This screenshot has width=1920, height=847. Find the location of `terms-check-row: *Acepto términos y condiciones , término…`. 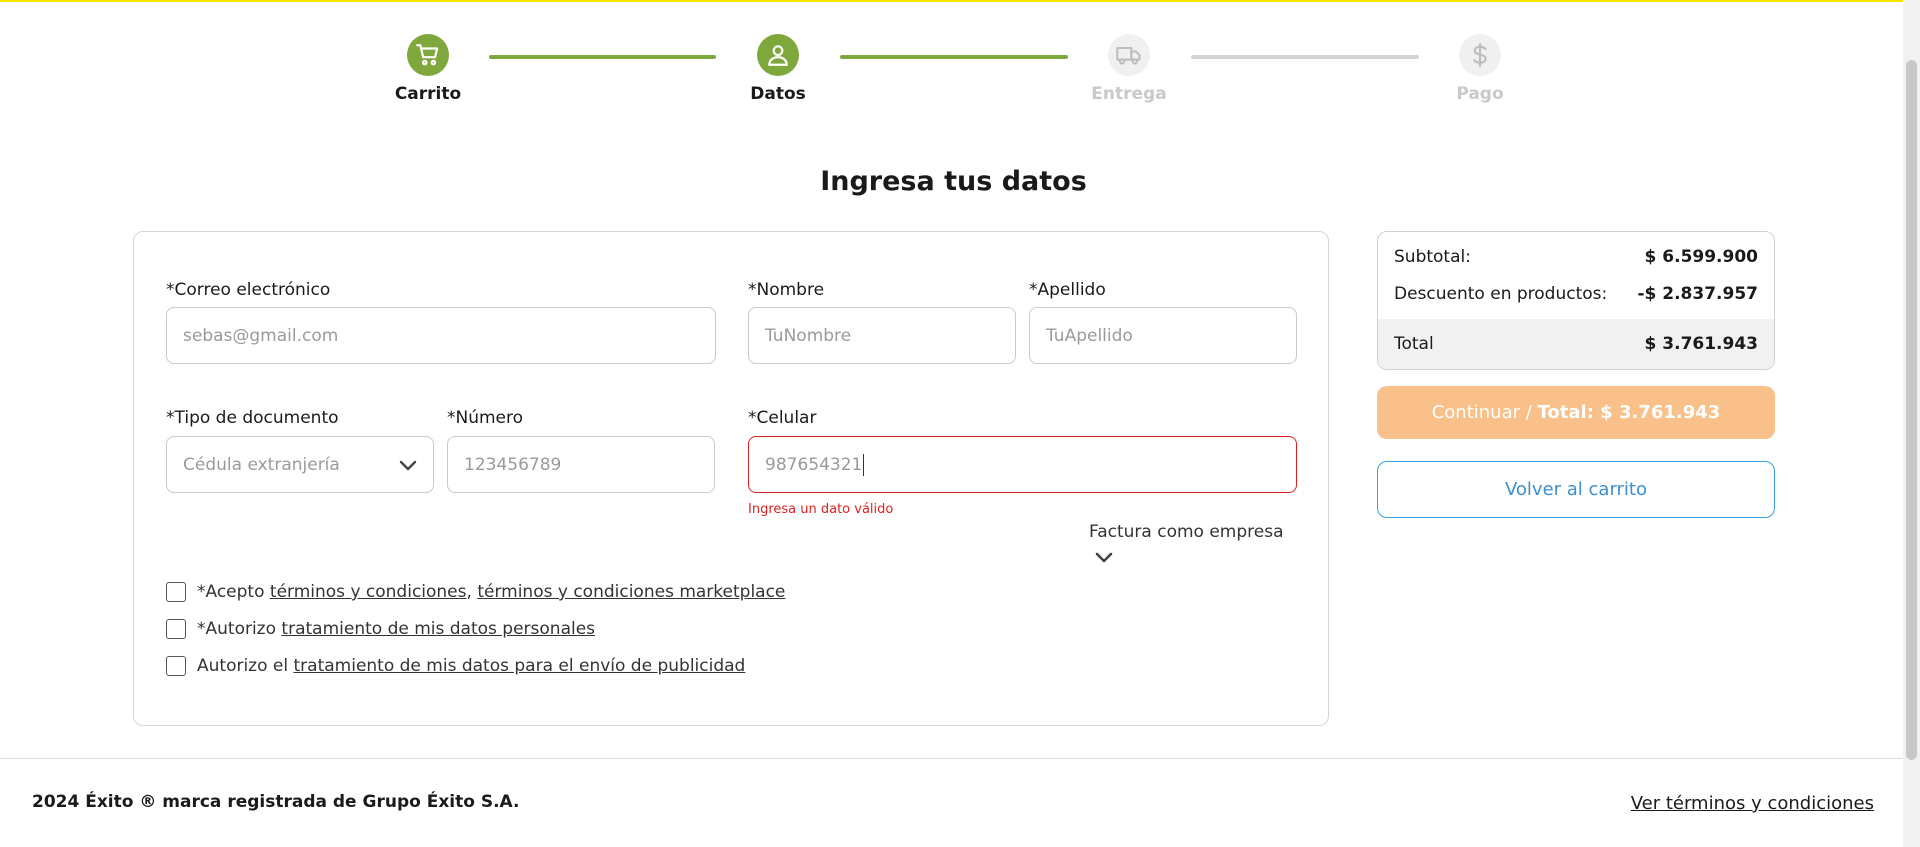

terms-check-row: *Acepto términos y condiciones , término… is located at coordinates (475, 592).